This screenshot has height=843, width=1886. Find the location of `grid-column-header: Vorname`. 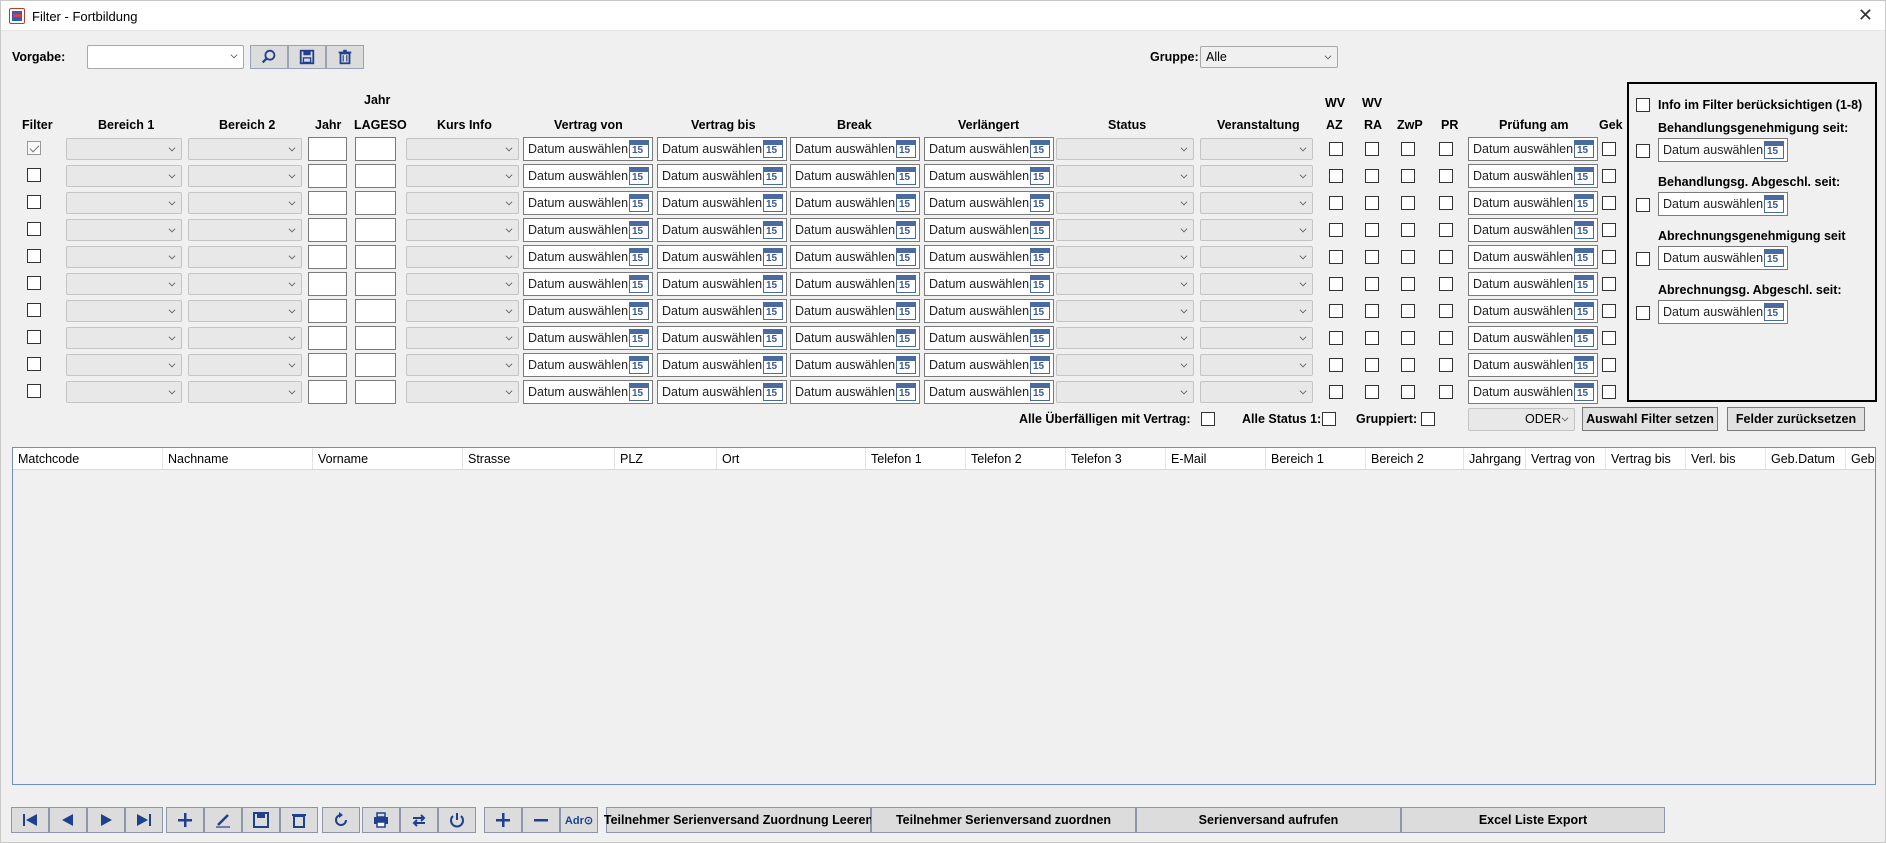

grid-column-header: Vorname is located at coordinates (388, 458).